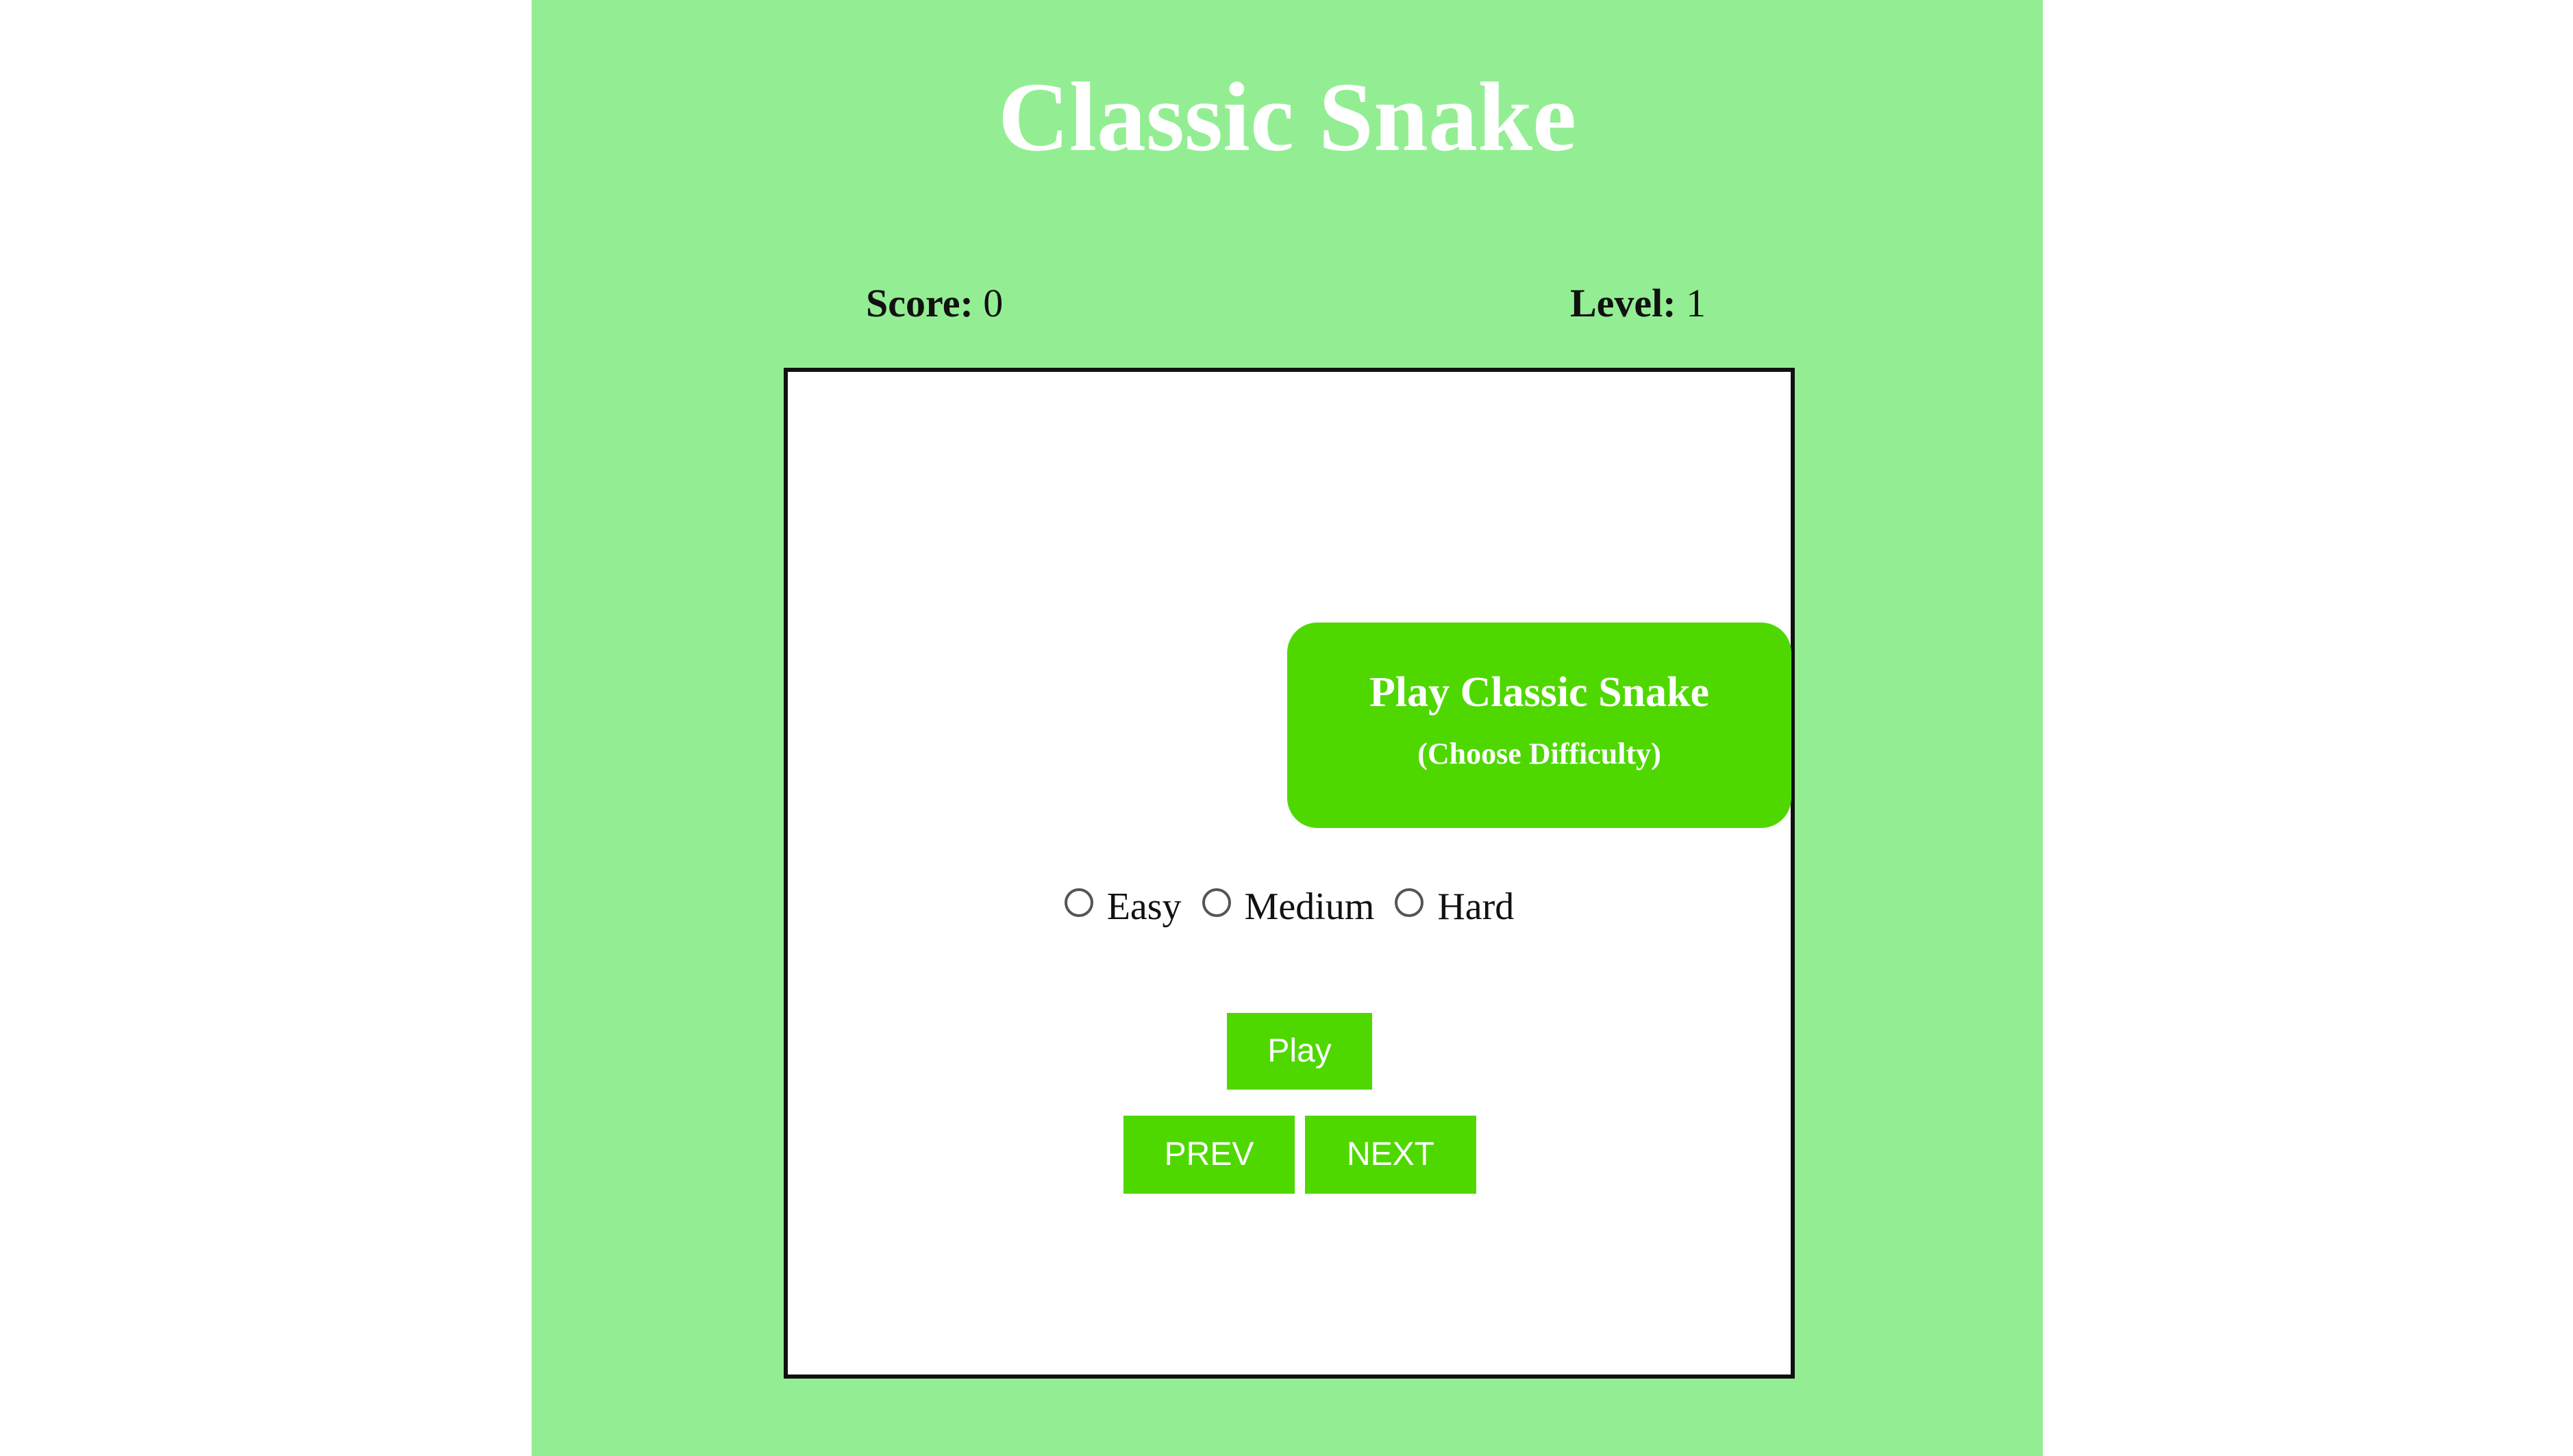 The width and height of the screenshot is (2573, 1456). Describe the element at coordinates (1539, 753) in the screenshot. I see `menu-subheading: (Choose Difficulty)` at that location.